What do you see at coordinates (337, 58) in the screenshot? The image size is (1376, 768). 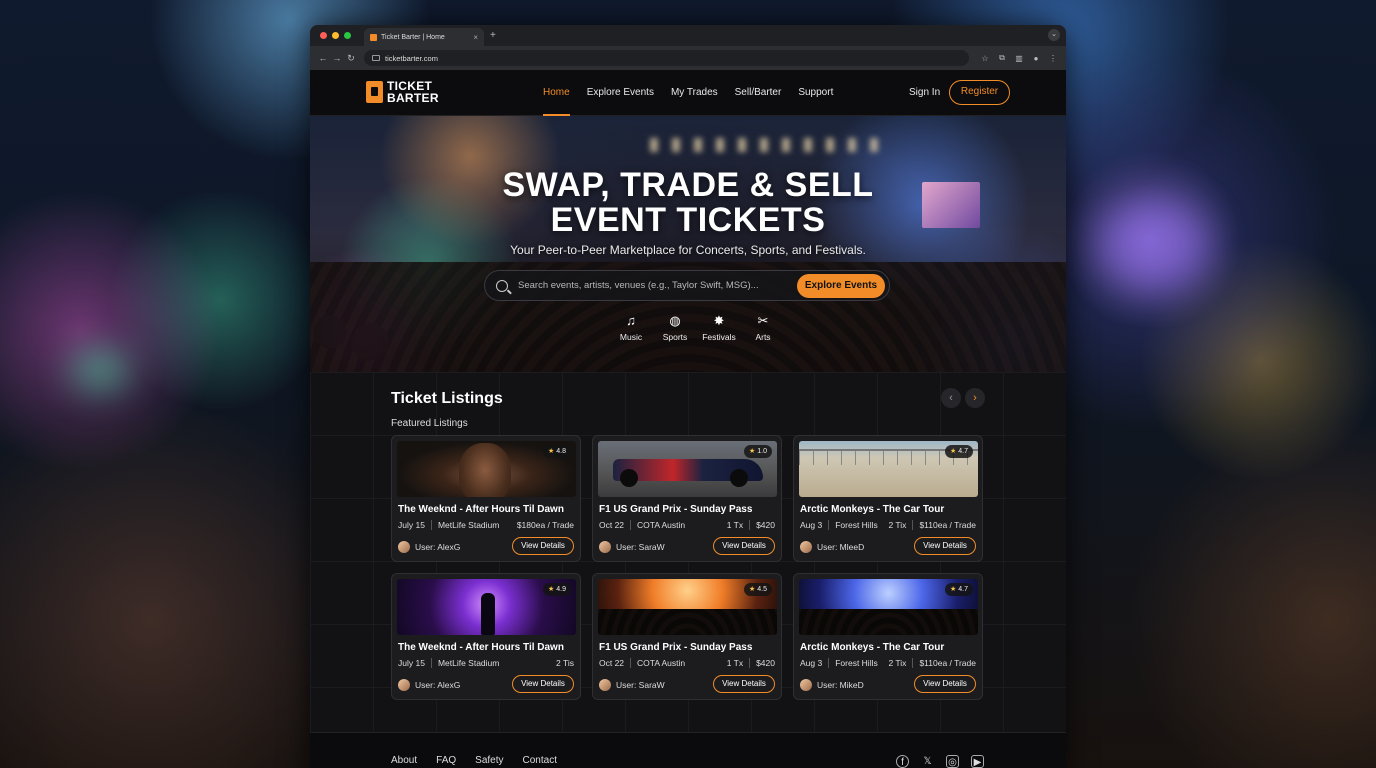 I see `forward-button: →` at bounding box center [337, 58].